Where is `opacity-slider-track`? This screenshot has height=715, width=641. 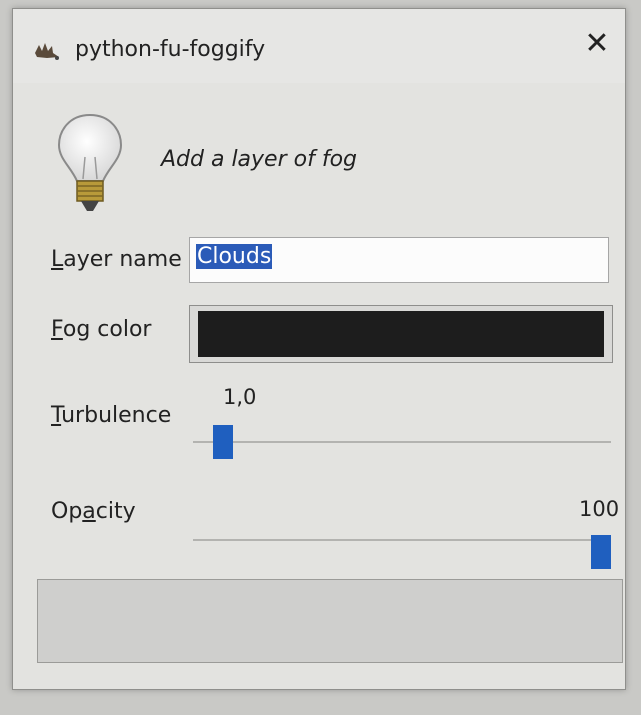 opacity-slider-track is located at coordinates (402, 540).